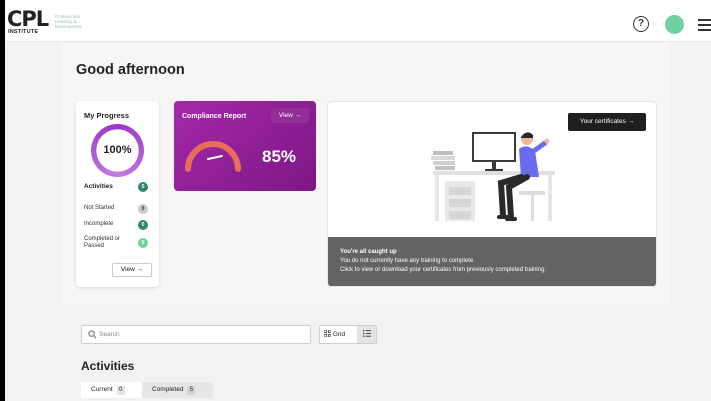 This screenshot has height=401, width=711. Describe the element at coordinates (143, 187) in the screenshot. I see `activities-count: 5` at that location.